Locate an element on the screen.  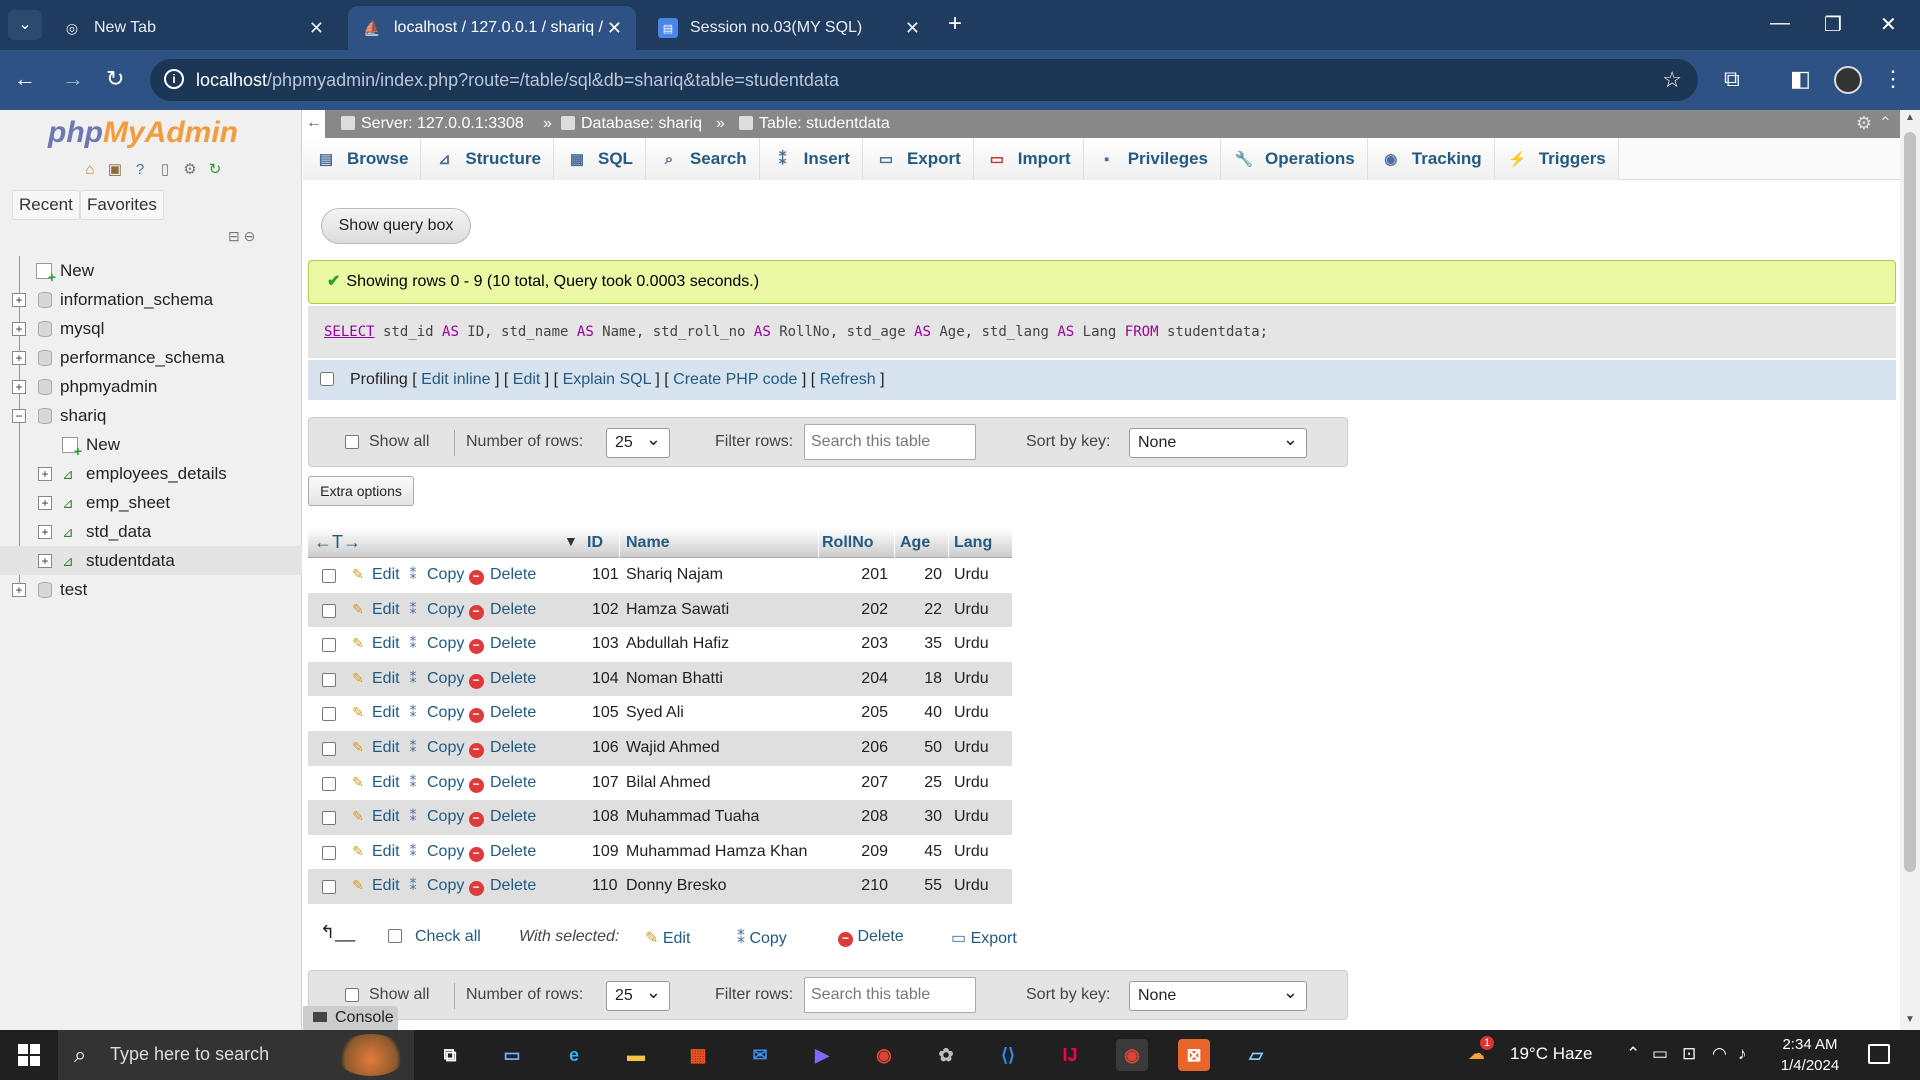
store-icon: ▦ is located at coordinates (698, 1055).